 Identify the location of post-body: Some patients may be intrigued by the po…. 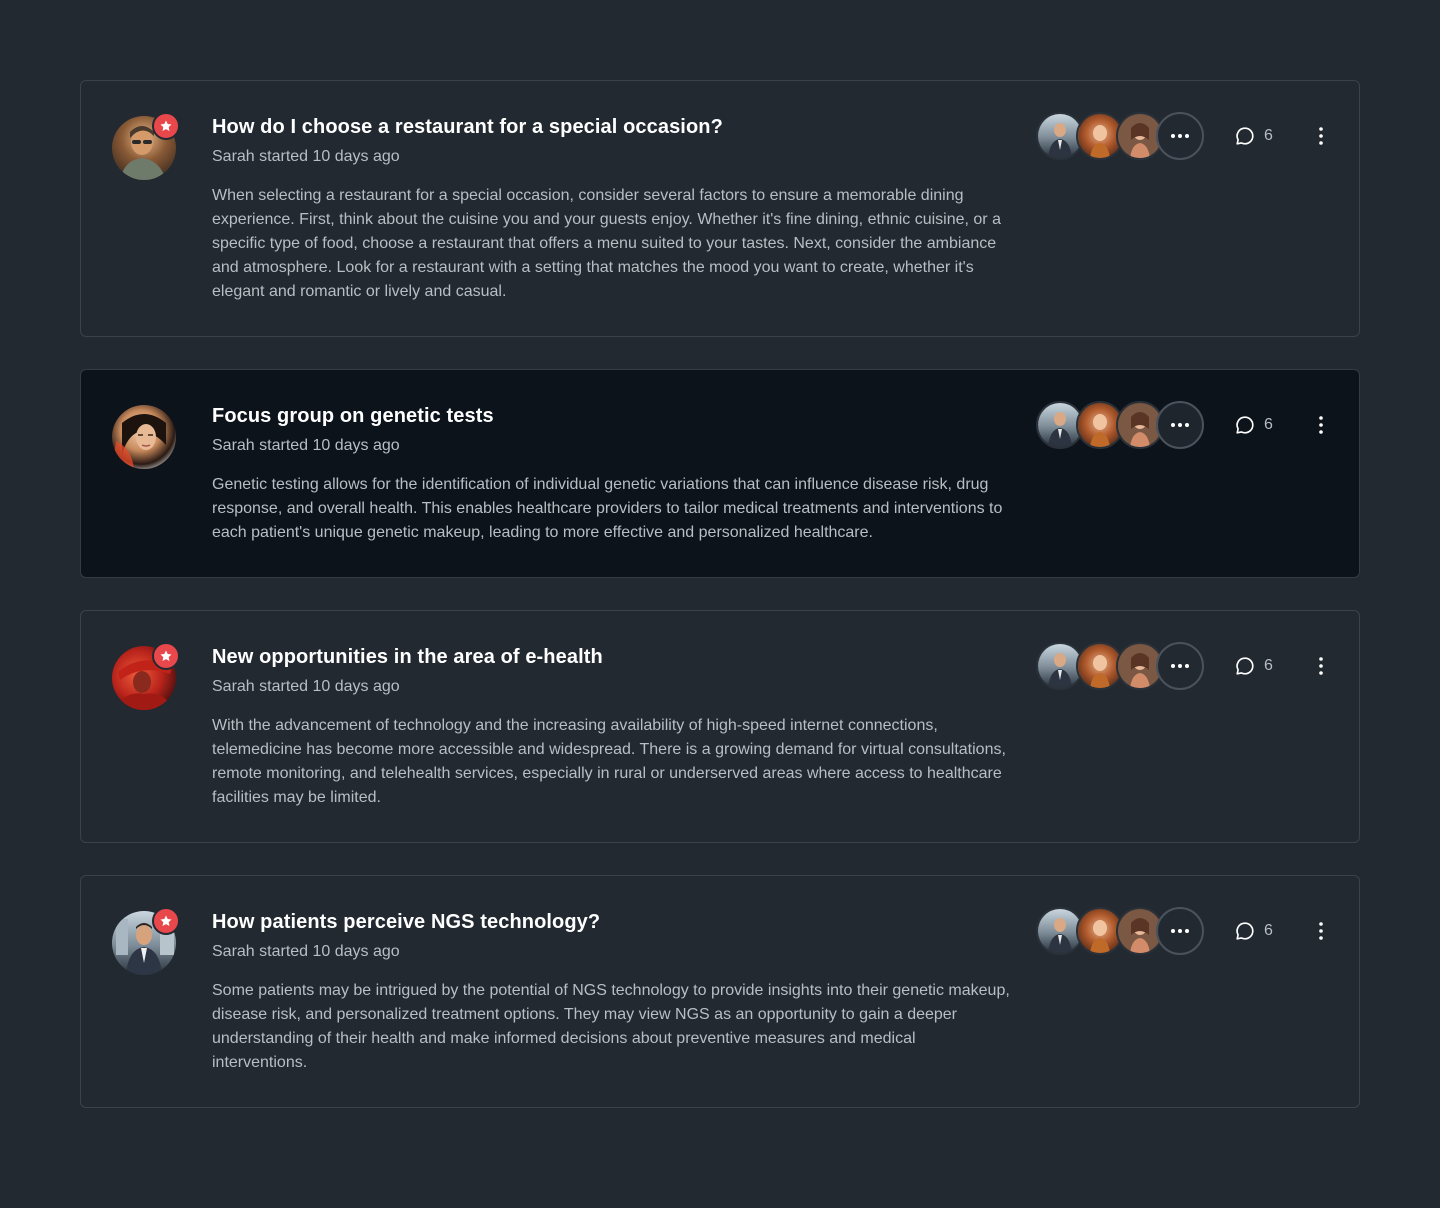
(611, 1026).